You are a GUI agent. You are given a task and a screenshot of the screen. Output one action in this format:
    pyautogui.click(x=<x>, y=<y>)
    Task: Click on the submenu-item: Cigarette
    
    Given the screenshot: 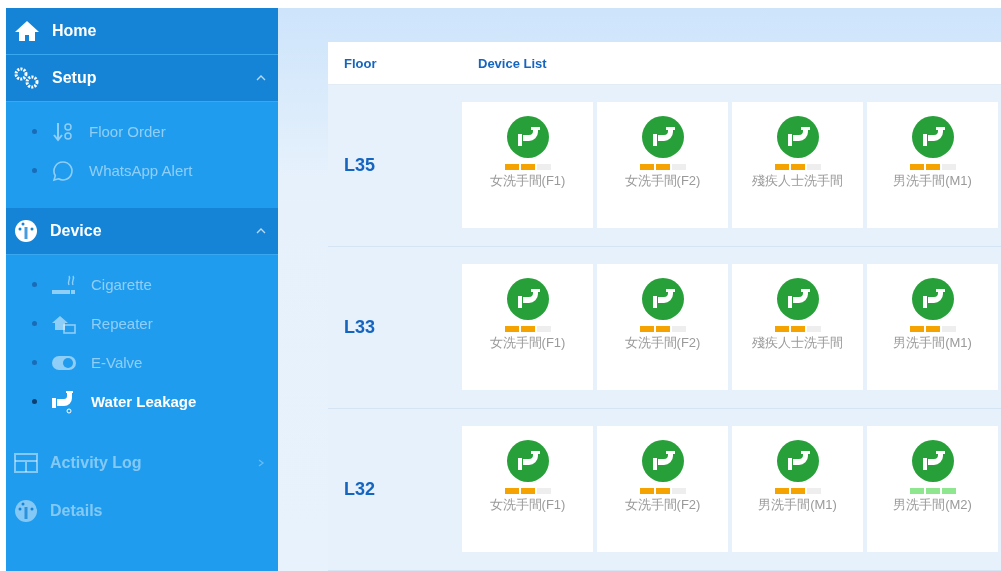 What is the action you would take?
    pyautogui.click(x=142, y=284)
    